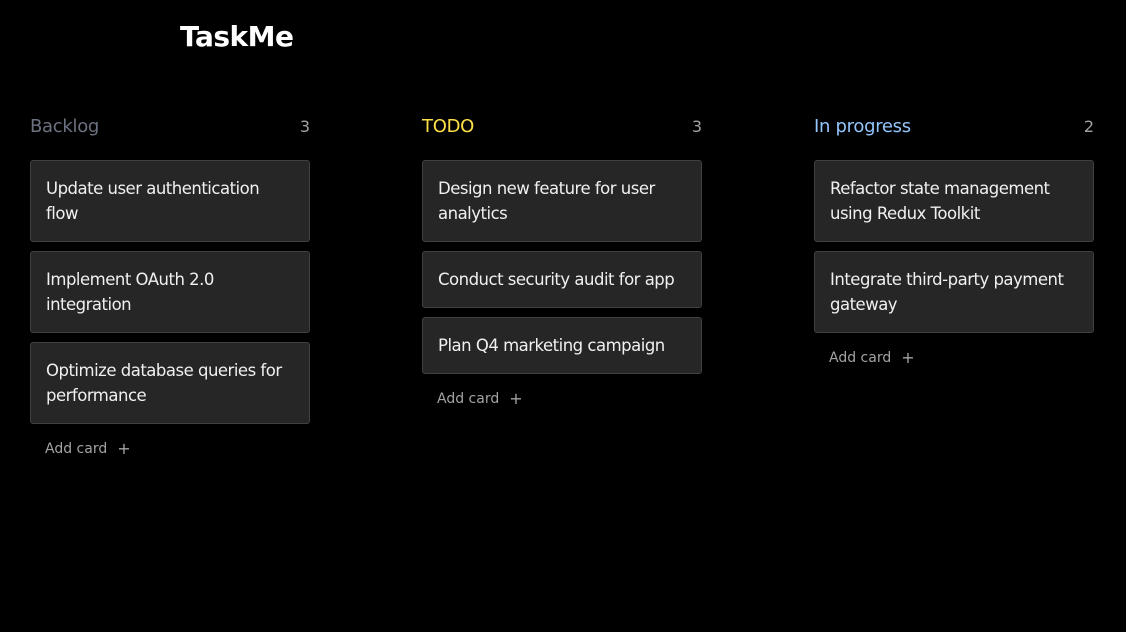 The width and height of the screenshot is (1126, 632). I want to click on task-card: Integrate third-party payment gateway, so click(954, 292).